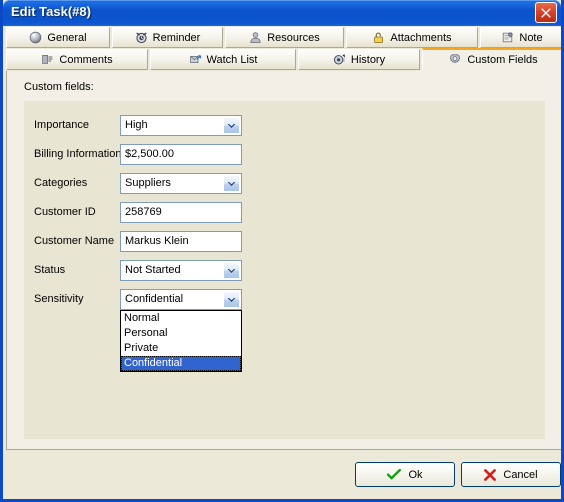  I want to click on customer-name-input: Markus Klein, so click(181, 241).